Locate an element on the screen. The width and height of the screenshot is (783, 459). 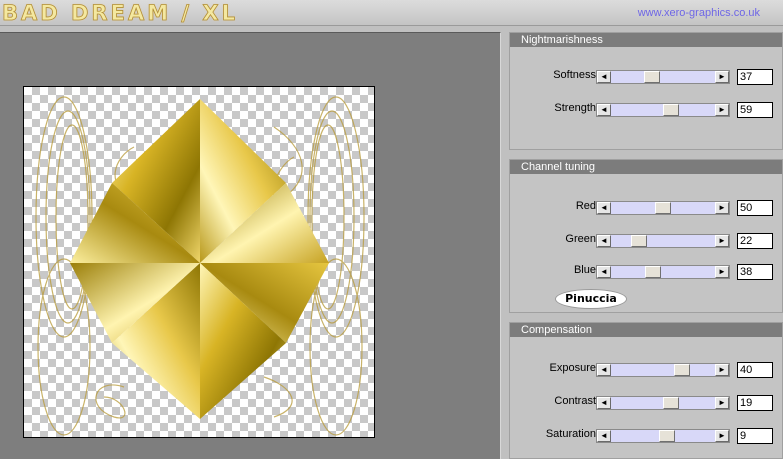
saturation-slider: ◄ ► is located at coordinates (663, 436).